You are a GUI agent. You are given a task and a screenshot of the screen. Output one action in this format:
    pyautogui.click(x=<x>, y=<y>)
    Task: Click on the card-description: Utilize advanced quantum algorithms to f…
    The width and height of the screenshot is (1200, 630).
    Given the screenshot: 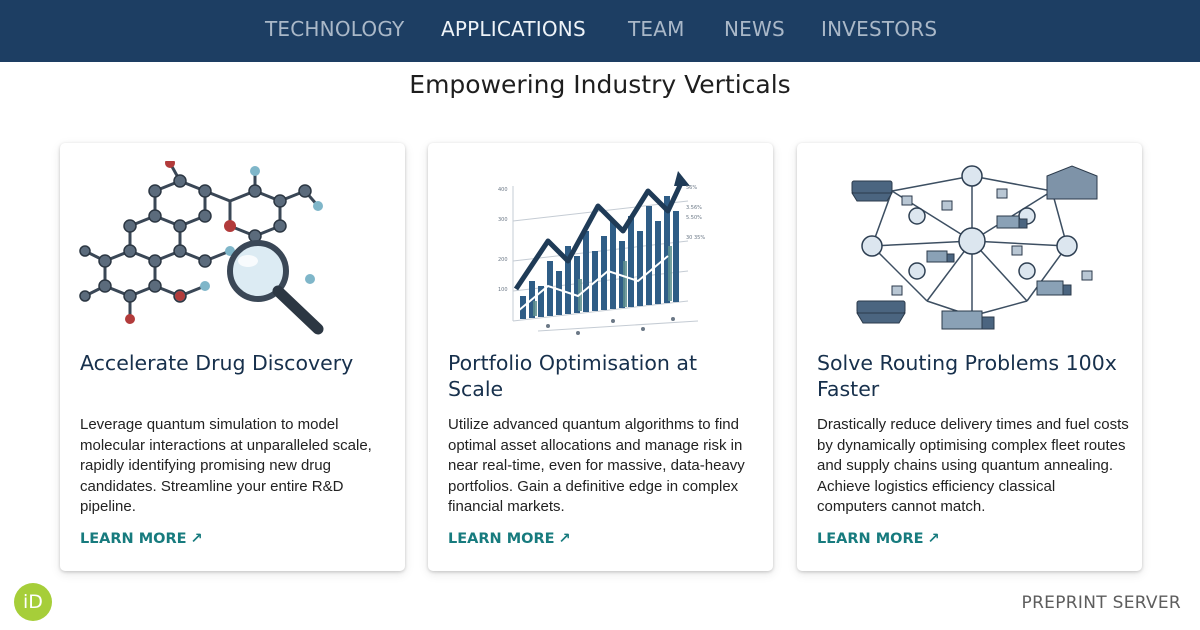 What is the action you would take?
    pyautogui.click(x=596, y=465)
    